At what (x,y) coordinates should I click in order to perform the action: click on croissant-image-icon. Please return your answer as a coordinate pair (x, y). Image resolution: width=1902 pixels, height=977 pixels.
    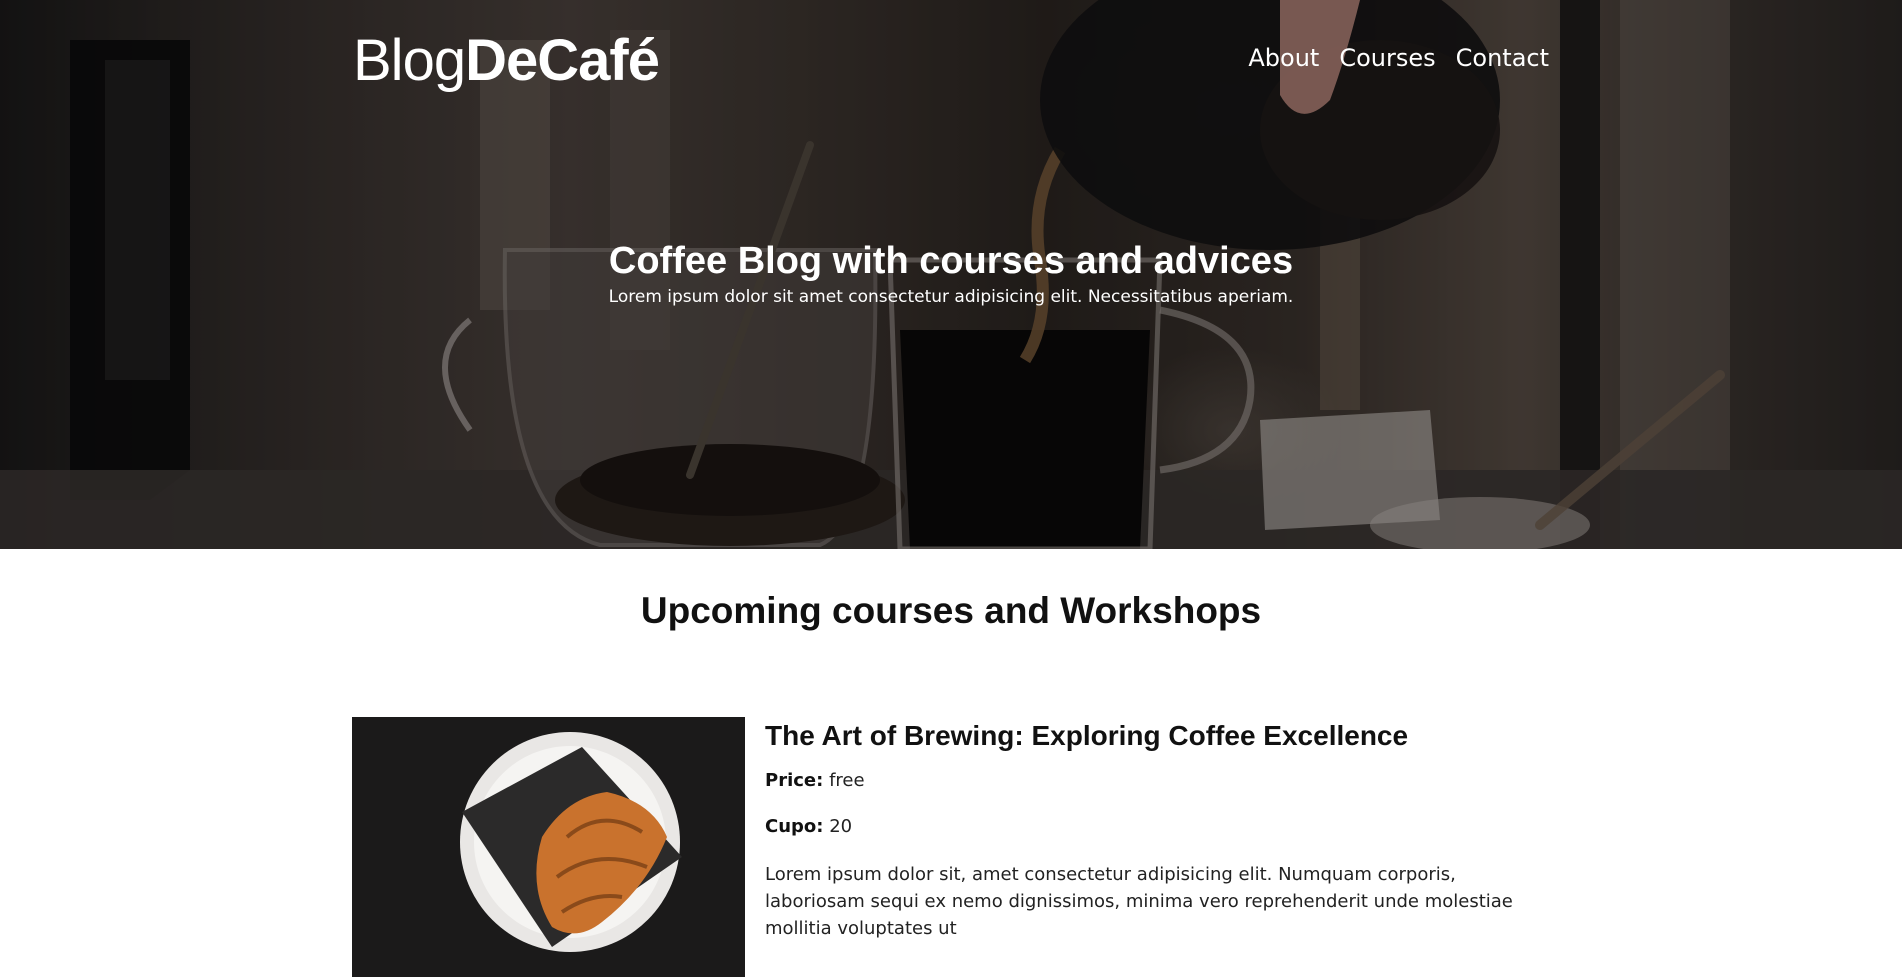
    Looking at the image, I should click on (548, 847).